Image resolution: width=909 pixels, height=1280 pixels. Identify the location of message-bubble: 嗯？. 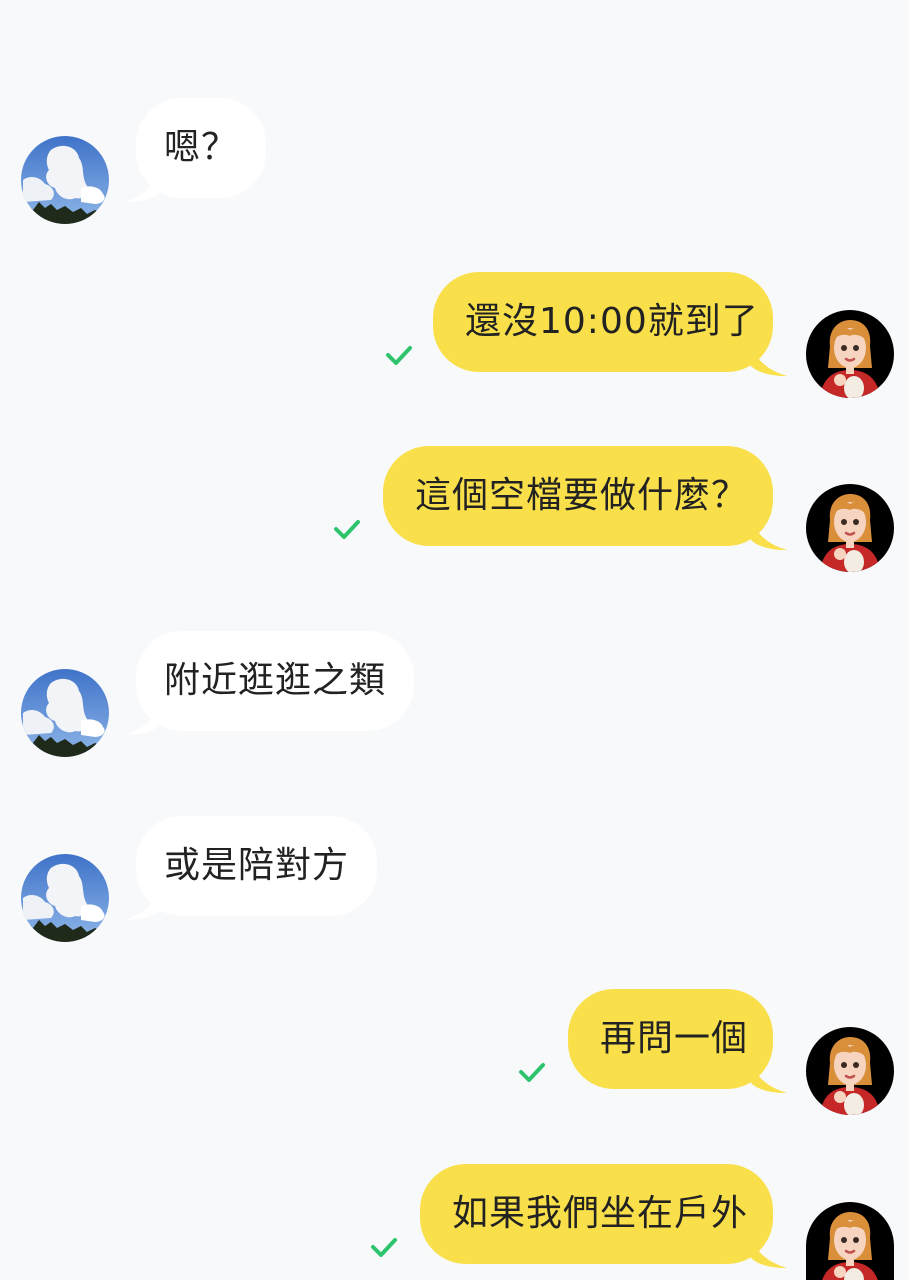
(195, 150).